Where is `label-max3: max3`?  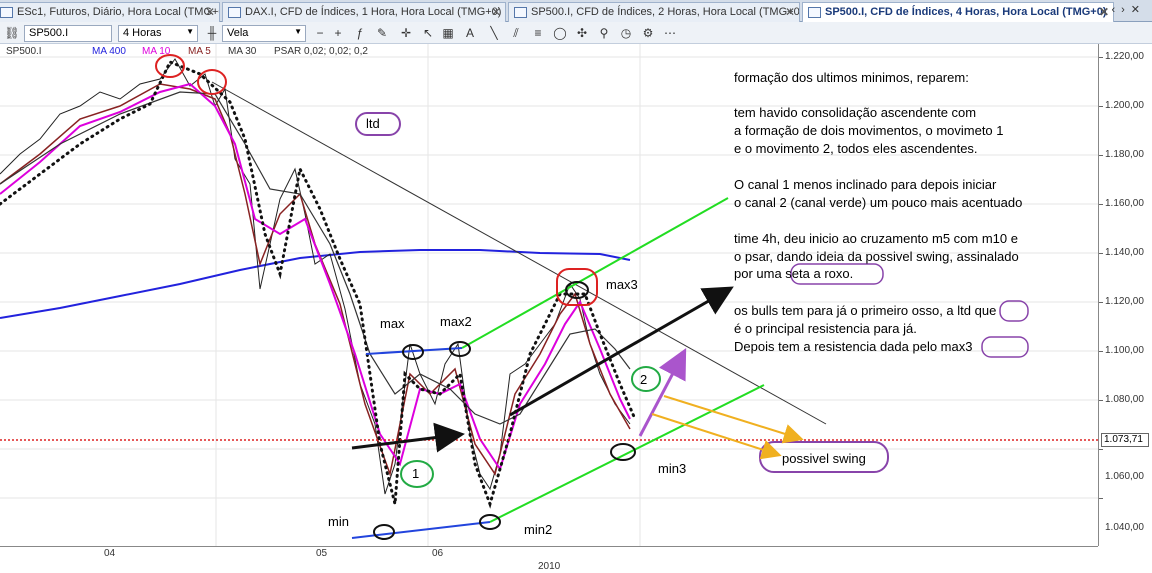
label-max3: max3 is located at coordinates (622, 284).